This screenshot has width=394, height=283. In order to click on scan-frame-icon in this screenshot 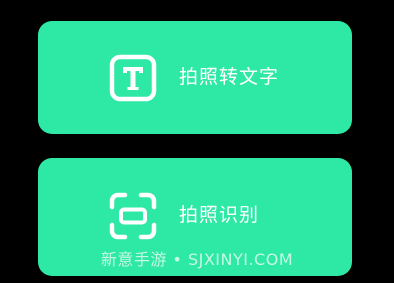, I will do `click(133, 216)`.